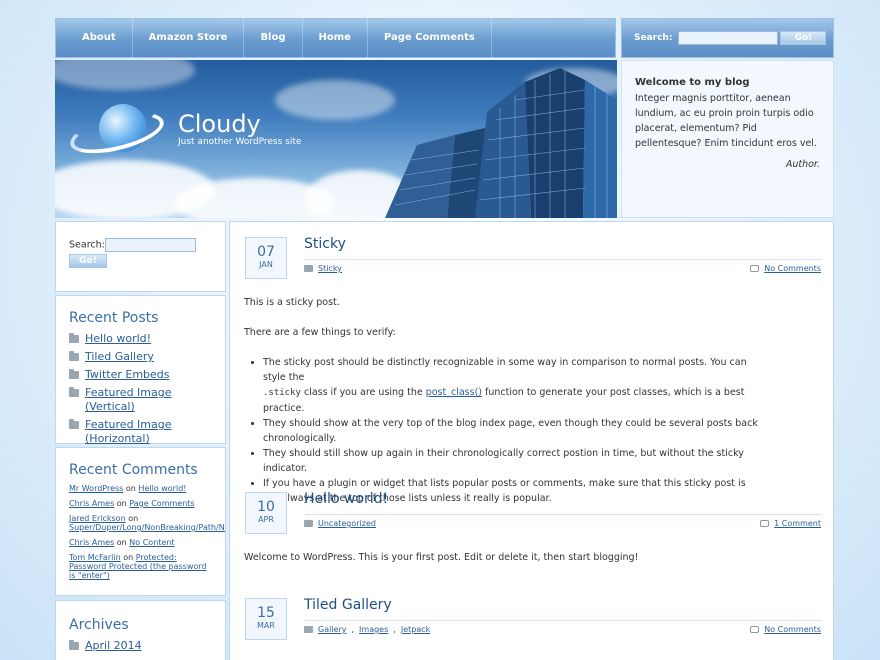 Image resolution: width=880 pixels, height=660 pixels. What do you see at coordinates (96, 488) in the screenshot?
I see `comment-author-link: Mr WordPress` at bounding box center [96, 488].